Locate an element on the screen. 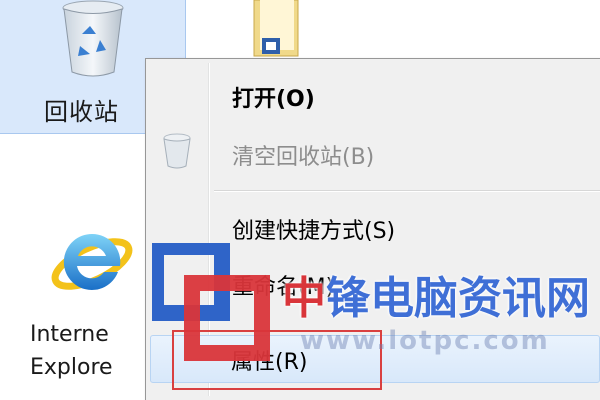 The height and width of the screenshot is (400, 600). recycle-bin-icon is located at coordinates (93, 41).